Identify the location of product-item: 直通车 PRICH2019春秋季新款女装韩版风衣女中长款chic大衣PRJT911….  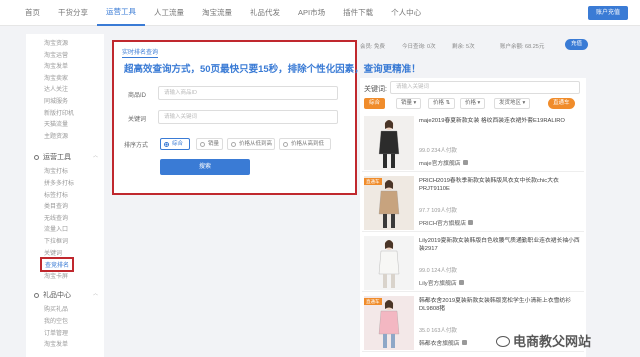
(473, 203).